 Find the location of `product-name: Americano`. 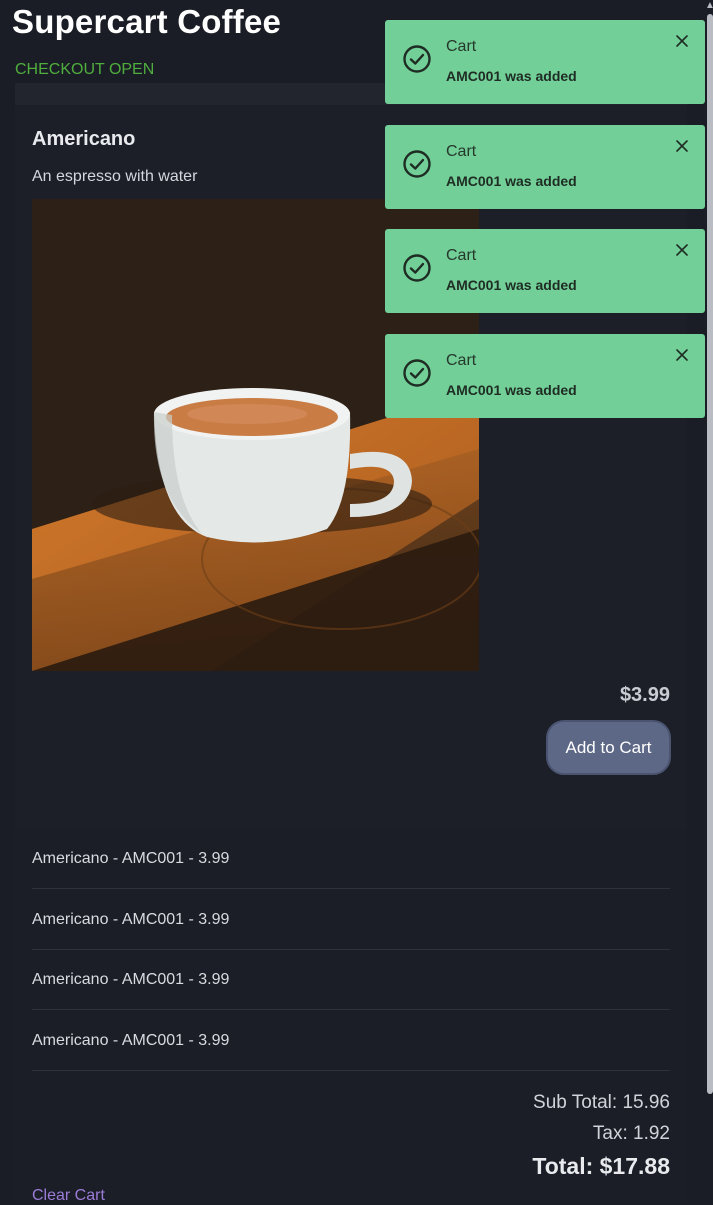

product-name: Americano is located at coordinates (84, 139).